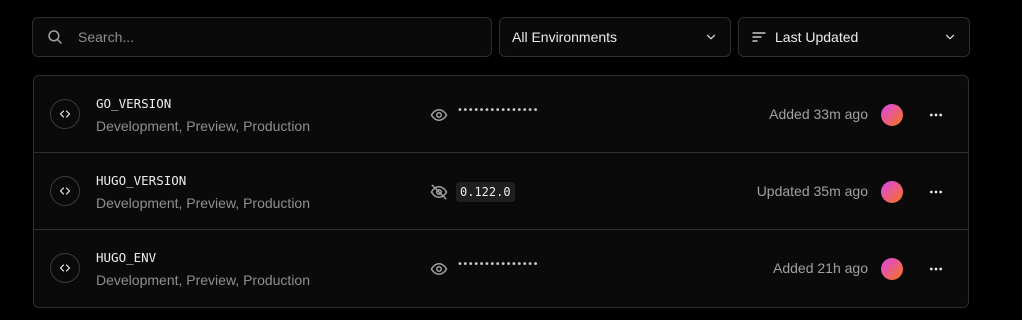  What do you see at coordinates (565, 37) in the screenshot?
I see `environment-select-label: All Environments` at bounding box center [565, 37].